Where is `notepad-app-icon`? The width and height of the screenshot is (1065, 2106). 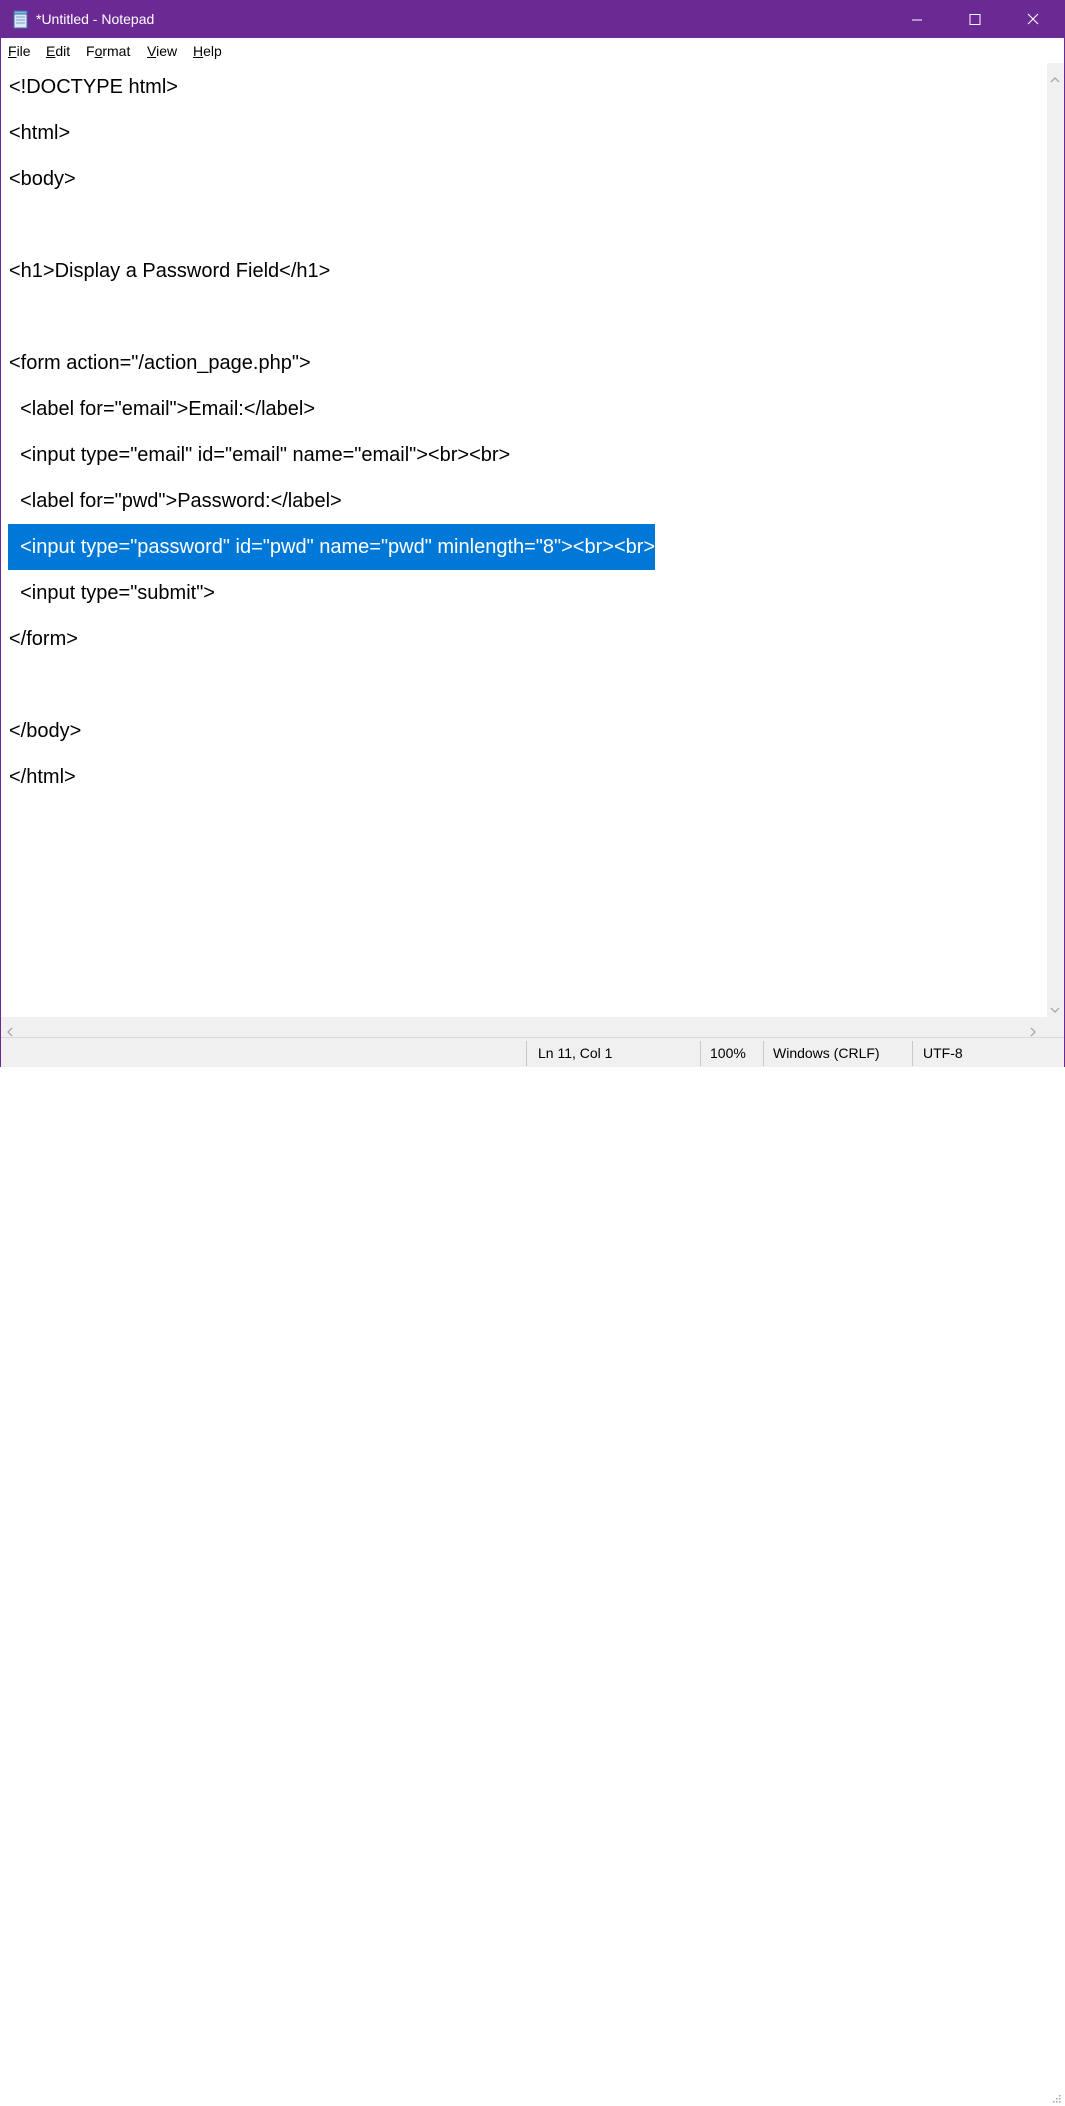 notepad-app-icon is located at coordinates (21, 19).